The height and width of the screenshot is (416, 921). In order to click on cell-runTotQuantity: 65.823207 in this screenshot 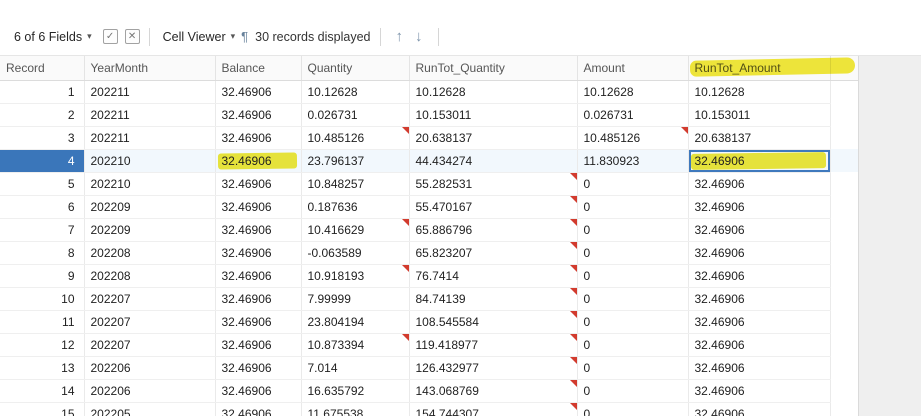, I will do `click(493, 253)`.